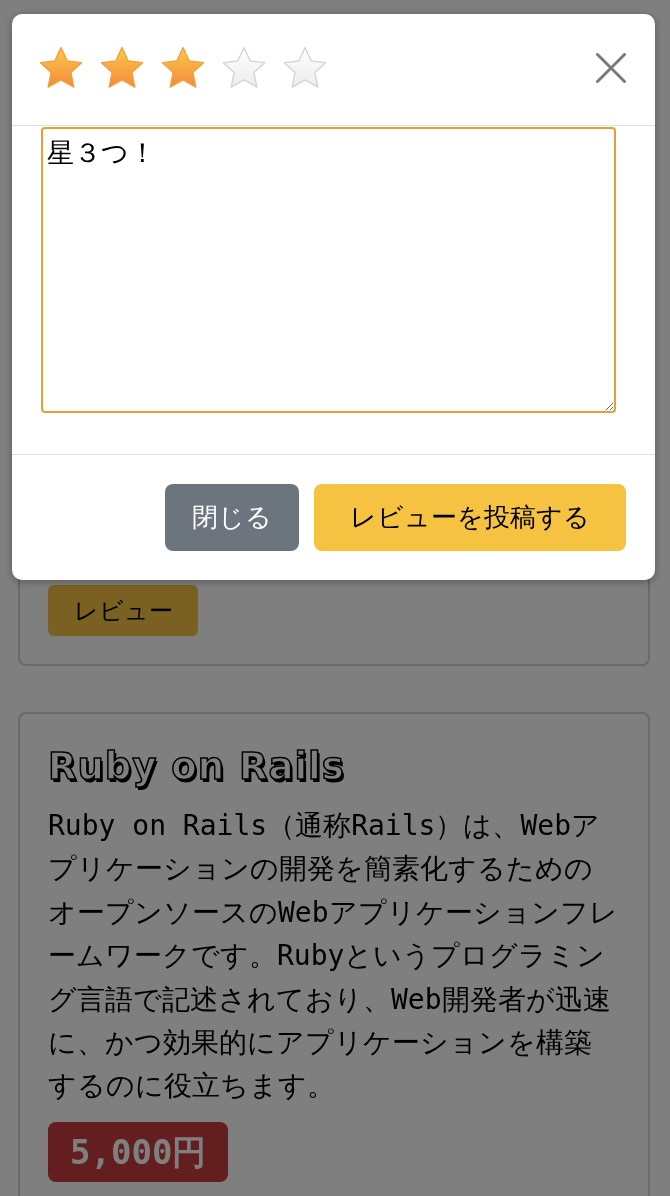 This screenshot has width=670, height=1196. Describe the element at coordinates (470, 517) in the screenshot. I see `submit-review-button: レビューを投稿する` at that location.